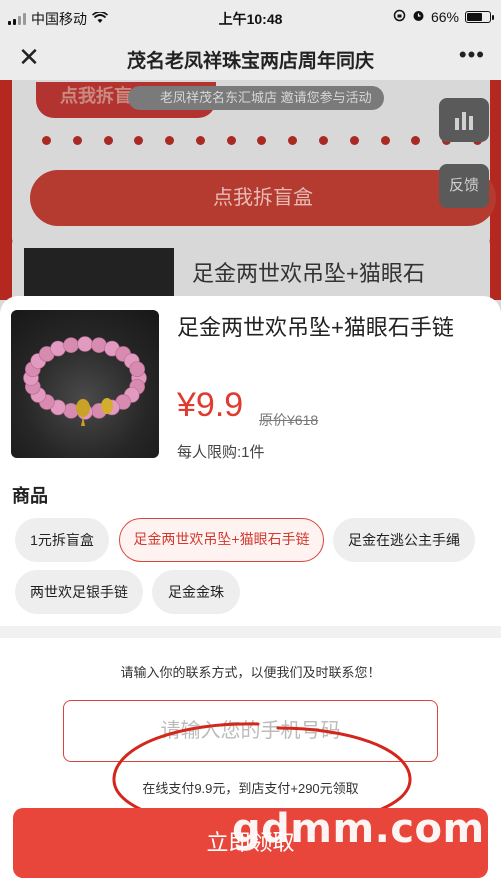  What do you see at coordinates (29, 57) in the screenshot?
I see `close-icon: ✕` at bounding box center [29, 57].